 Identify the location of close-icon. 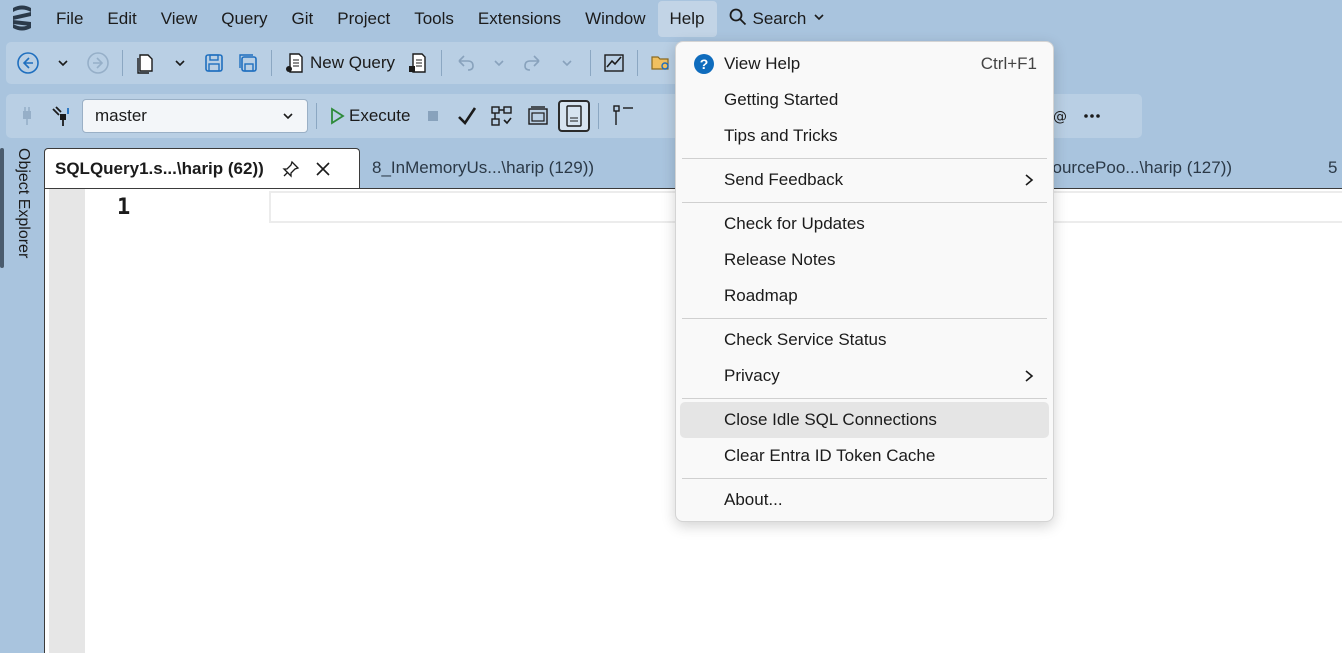
(323, 169).